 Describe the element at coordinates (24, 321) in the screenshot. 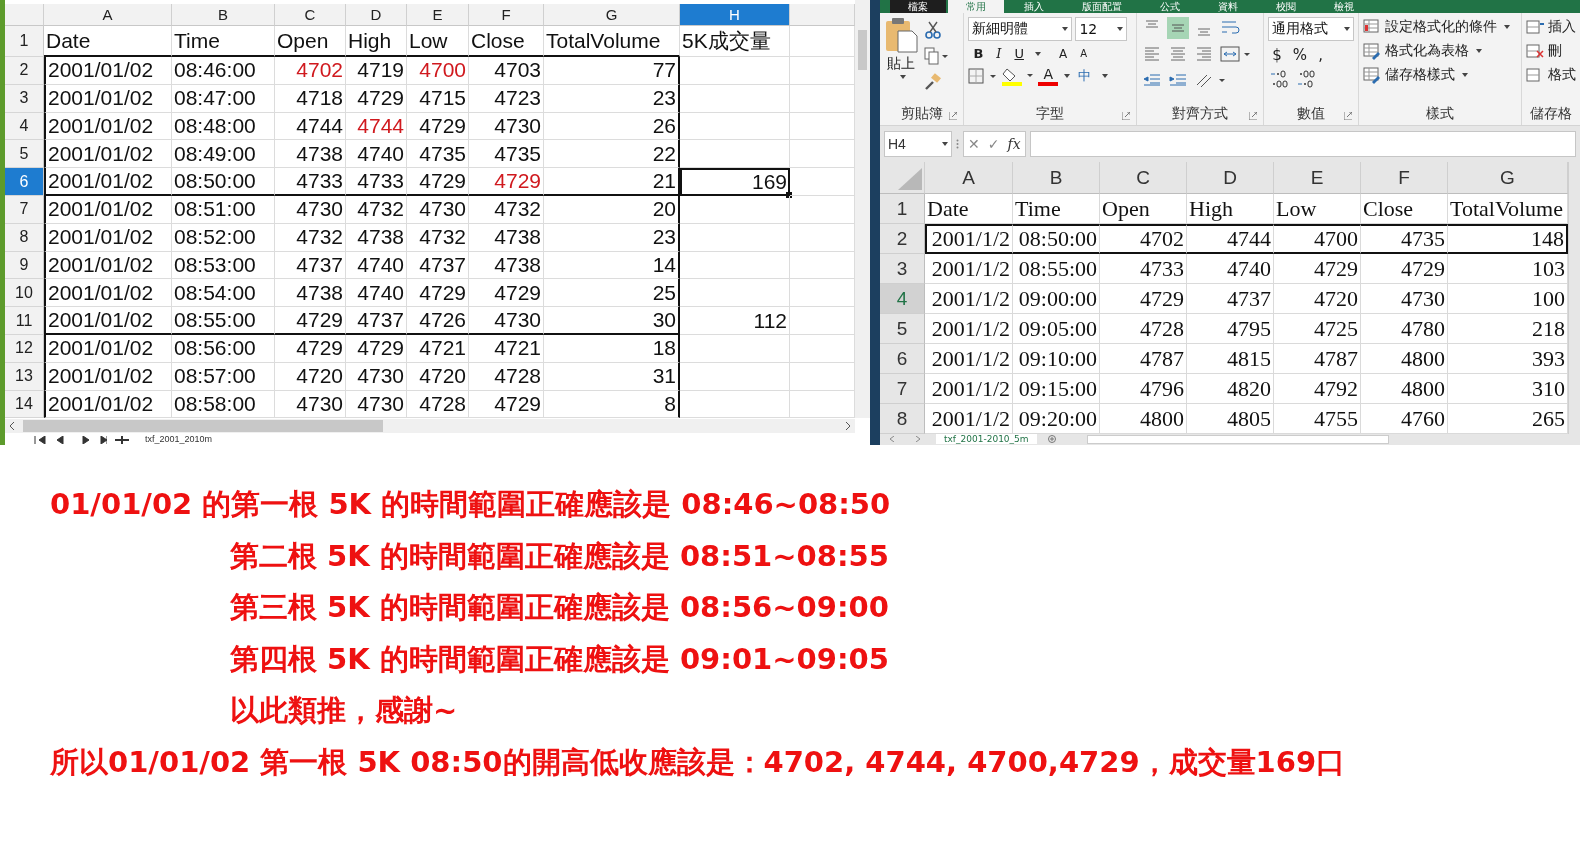

I see `row-header: 11` at that location.